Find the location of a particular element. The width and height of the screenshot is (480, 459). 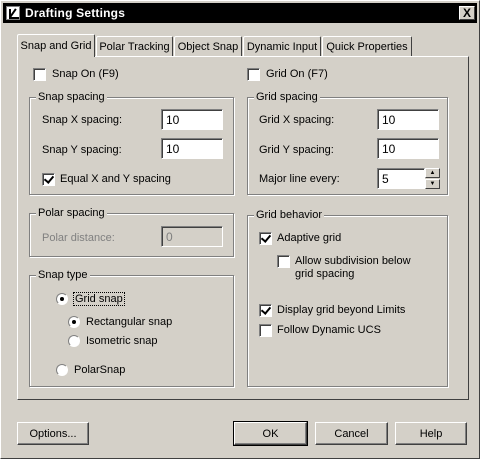

close-icon: X is located at coordinates (466, 13).